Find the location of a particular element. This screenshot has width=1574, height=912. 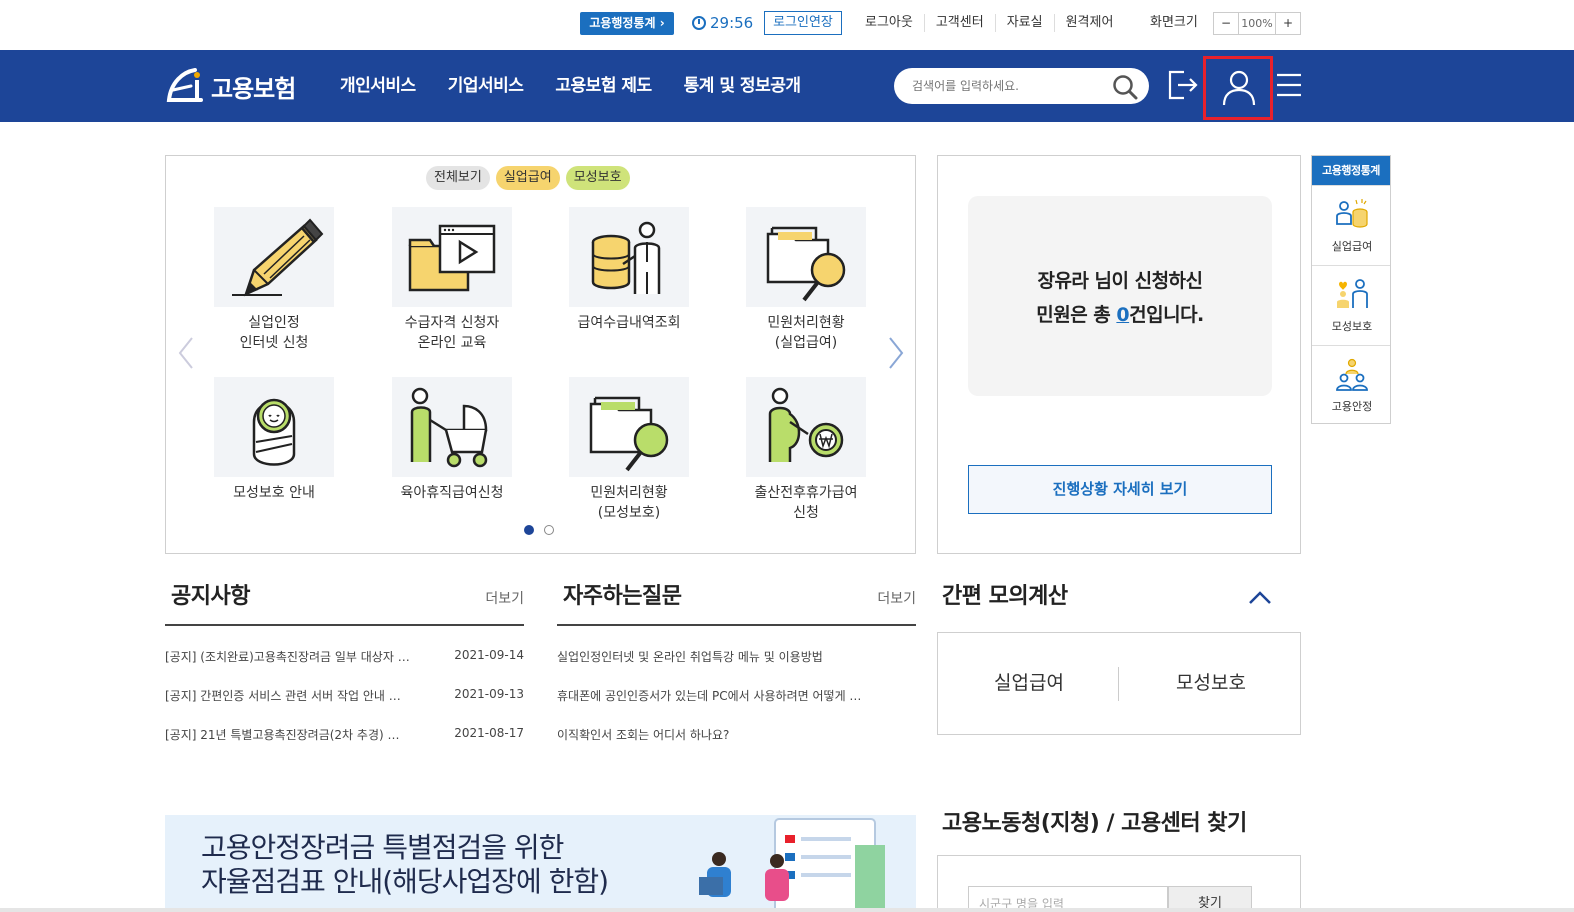

calc-unemployment-button: 실업급여 is located at coordinates (1029, 683).